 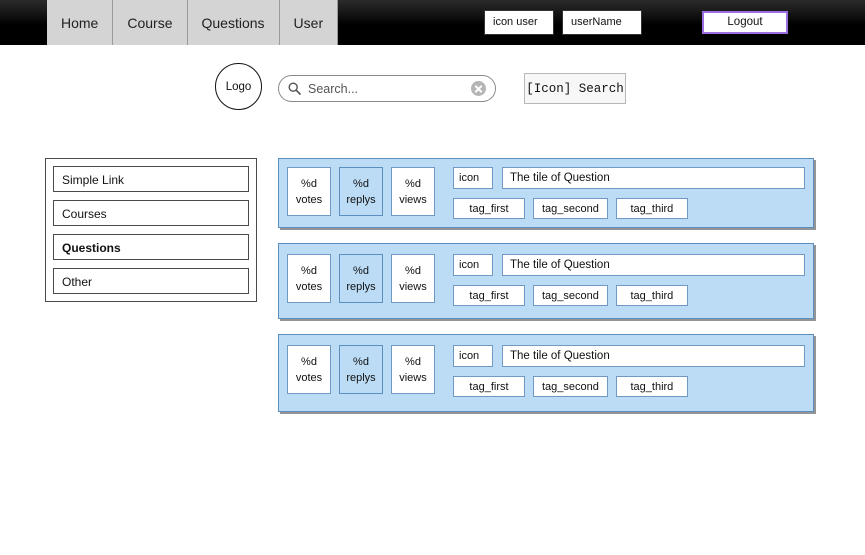 What do you see at coordinates (294, 88) in the screenshot?
I see `search-icon` at bounding box center [294, 88].